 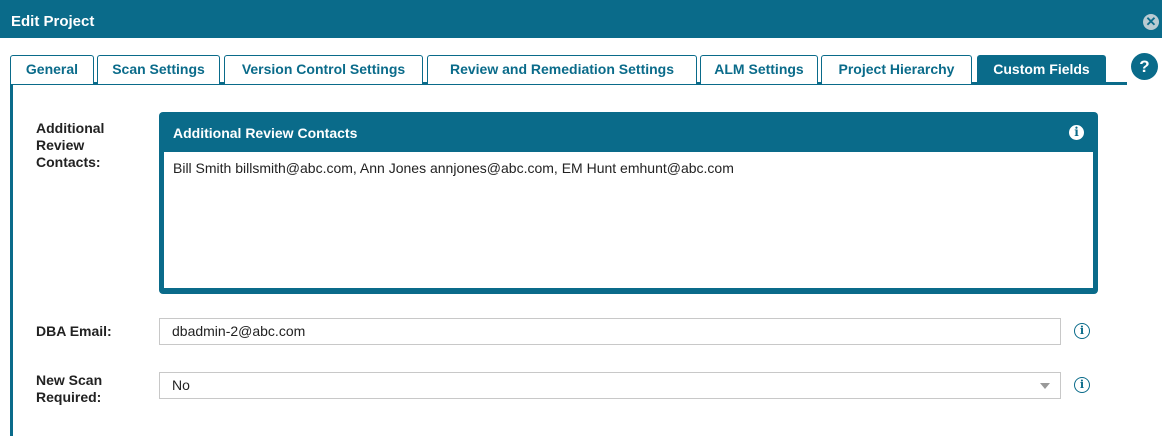 What do you see at coordinates (158, 69) in the screenshot?
I see `tab-scan-settings: Scan Settings` at bounding box center [158, 69].